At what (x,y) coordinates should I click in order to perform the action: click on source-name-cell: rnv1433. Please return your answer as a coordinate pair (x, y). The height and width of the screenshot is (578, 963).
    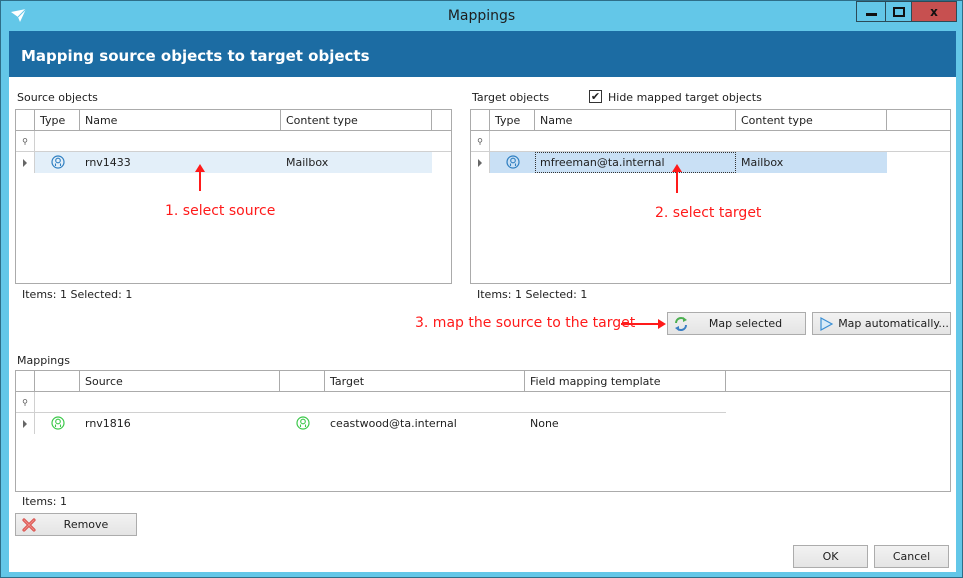
    Looking at the image, I should click on (108, 162).